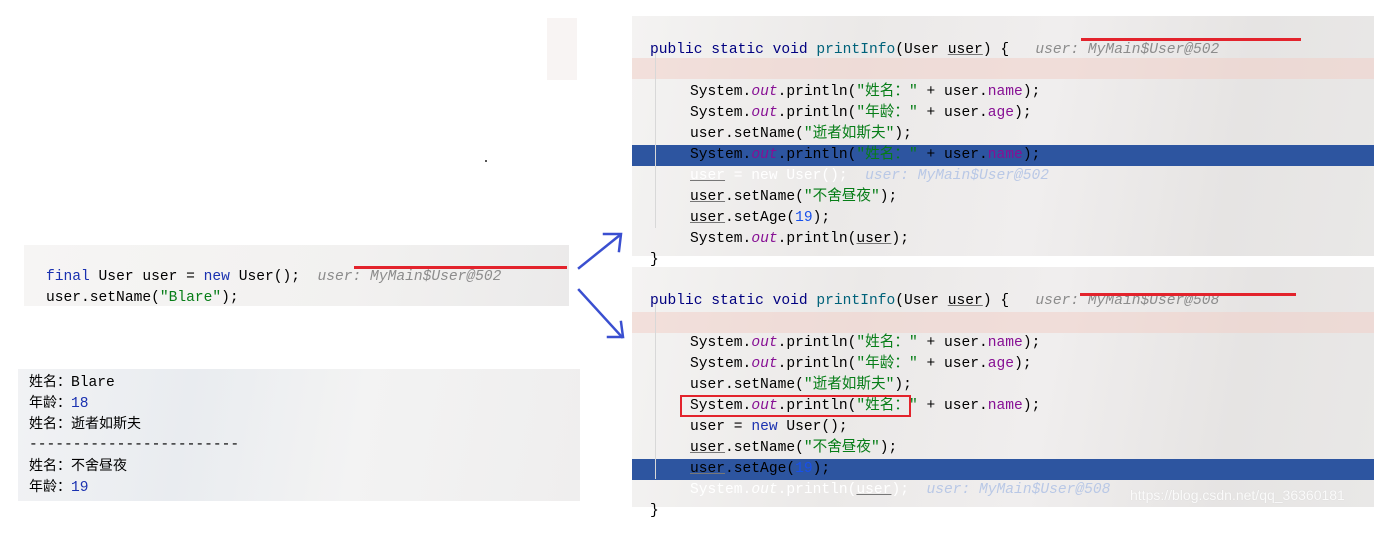 This screenshot has height=543, width=1382. I want to click on debug-inline-hint: user: MyMain$User@502, so click(1127, 50).